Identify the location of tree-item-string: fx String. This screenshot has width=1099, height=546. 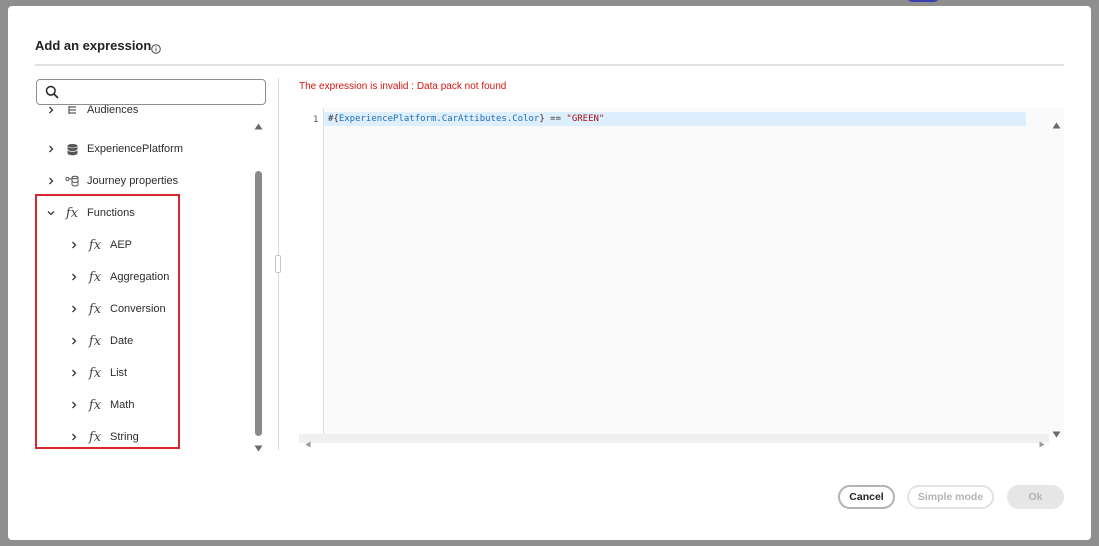
(103, 437).